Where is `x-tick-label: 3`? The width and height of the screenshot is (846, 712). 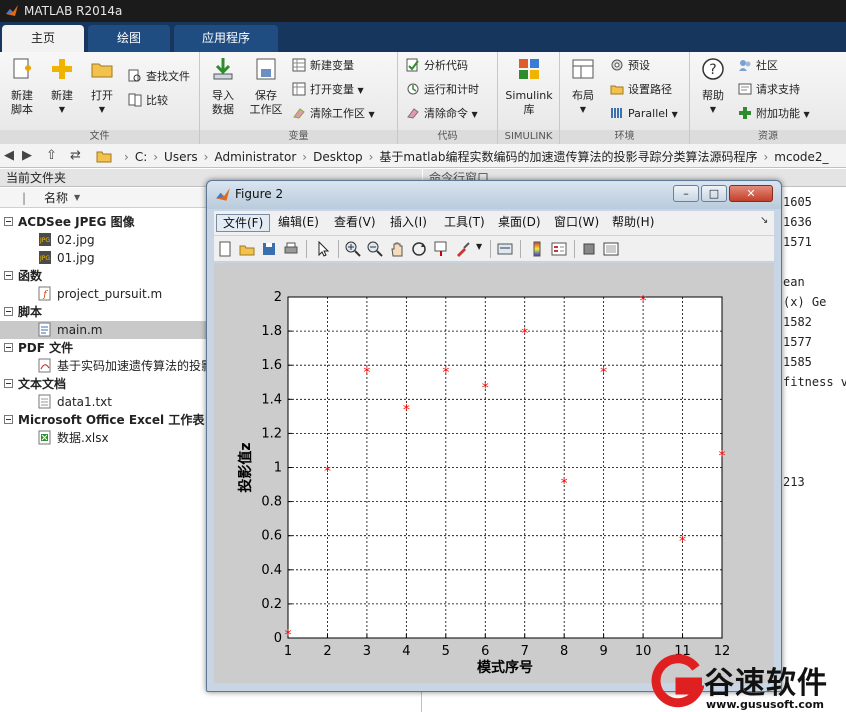 x-tick-label: 3 is located at coordinates (367, 651).